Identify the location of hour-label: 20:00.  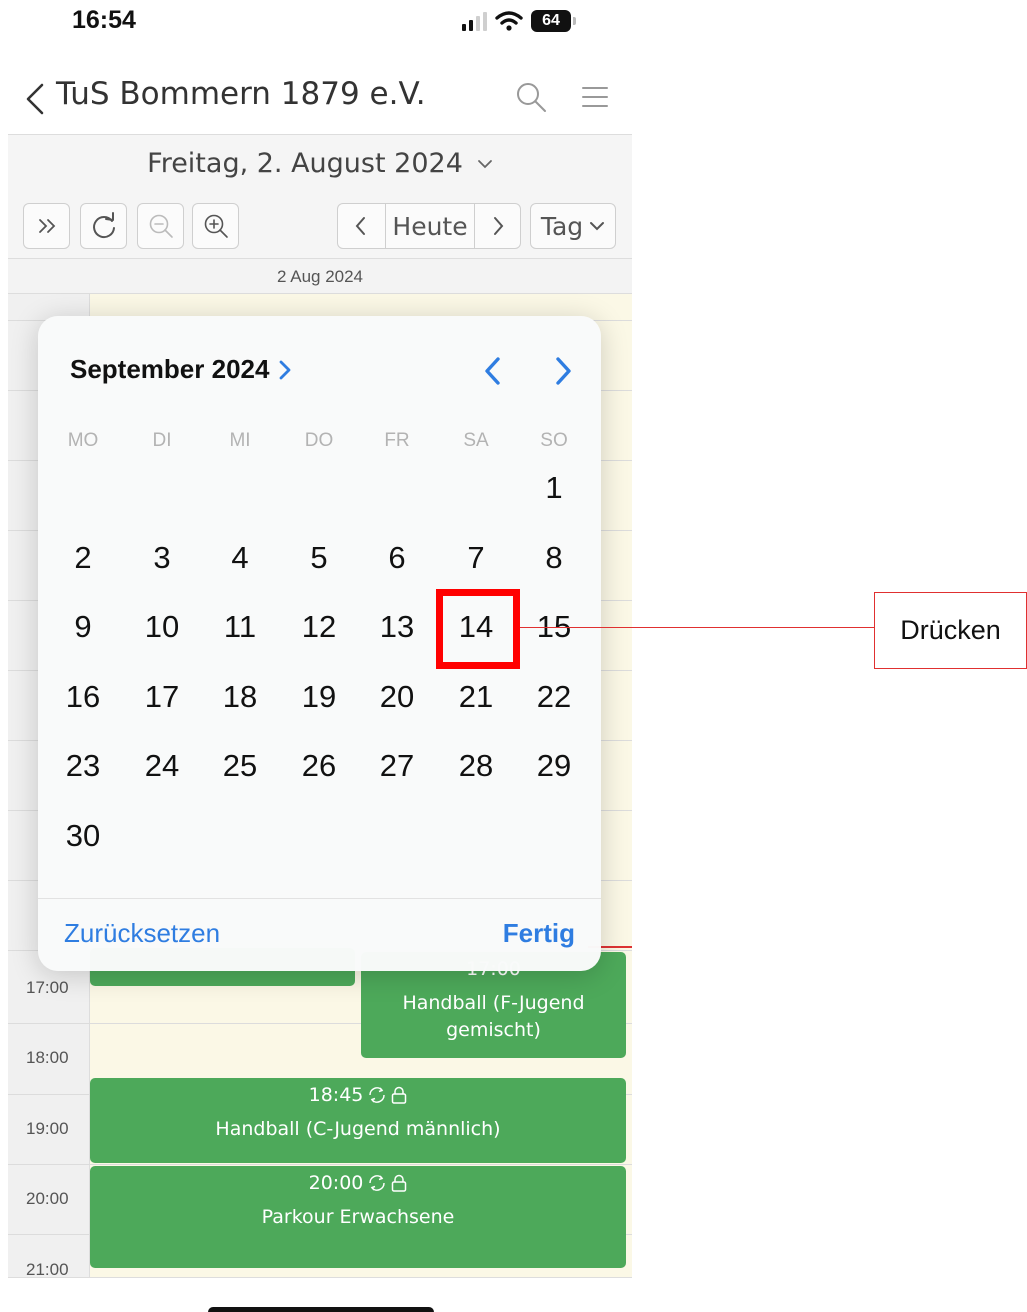
(47, 1198).